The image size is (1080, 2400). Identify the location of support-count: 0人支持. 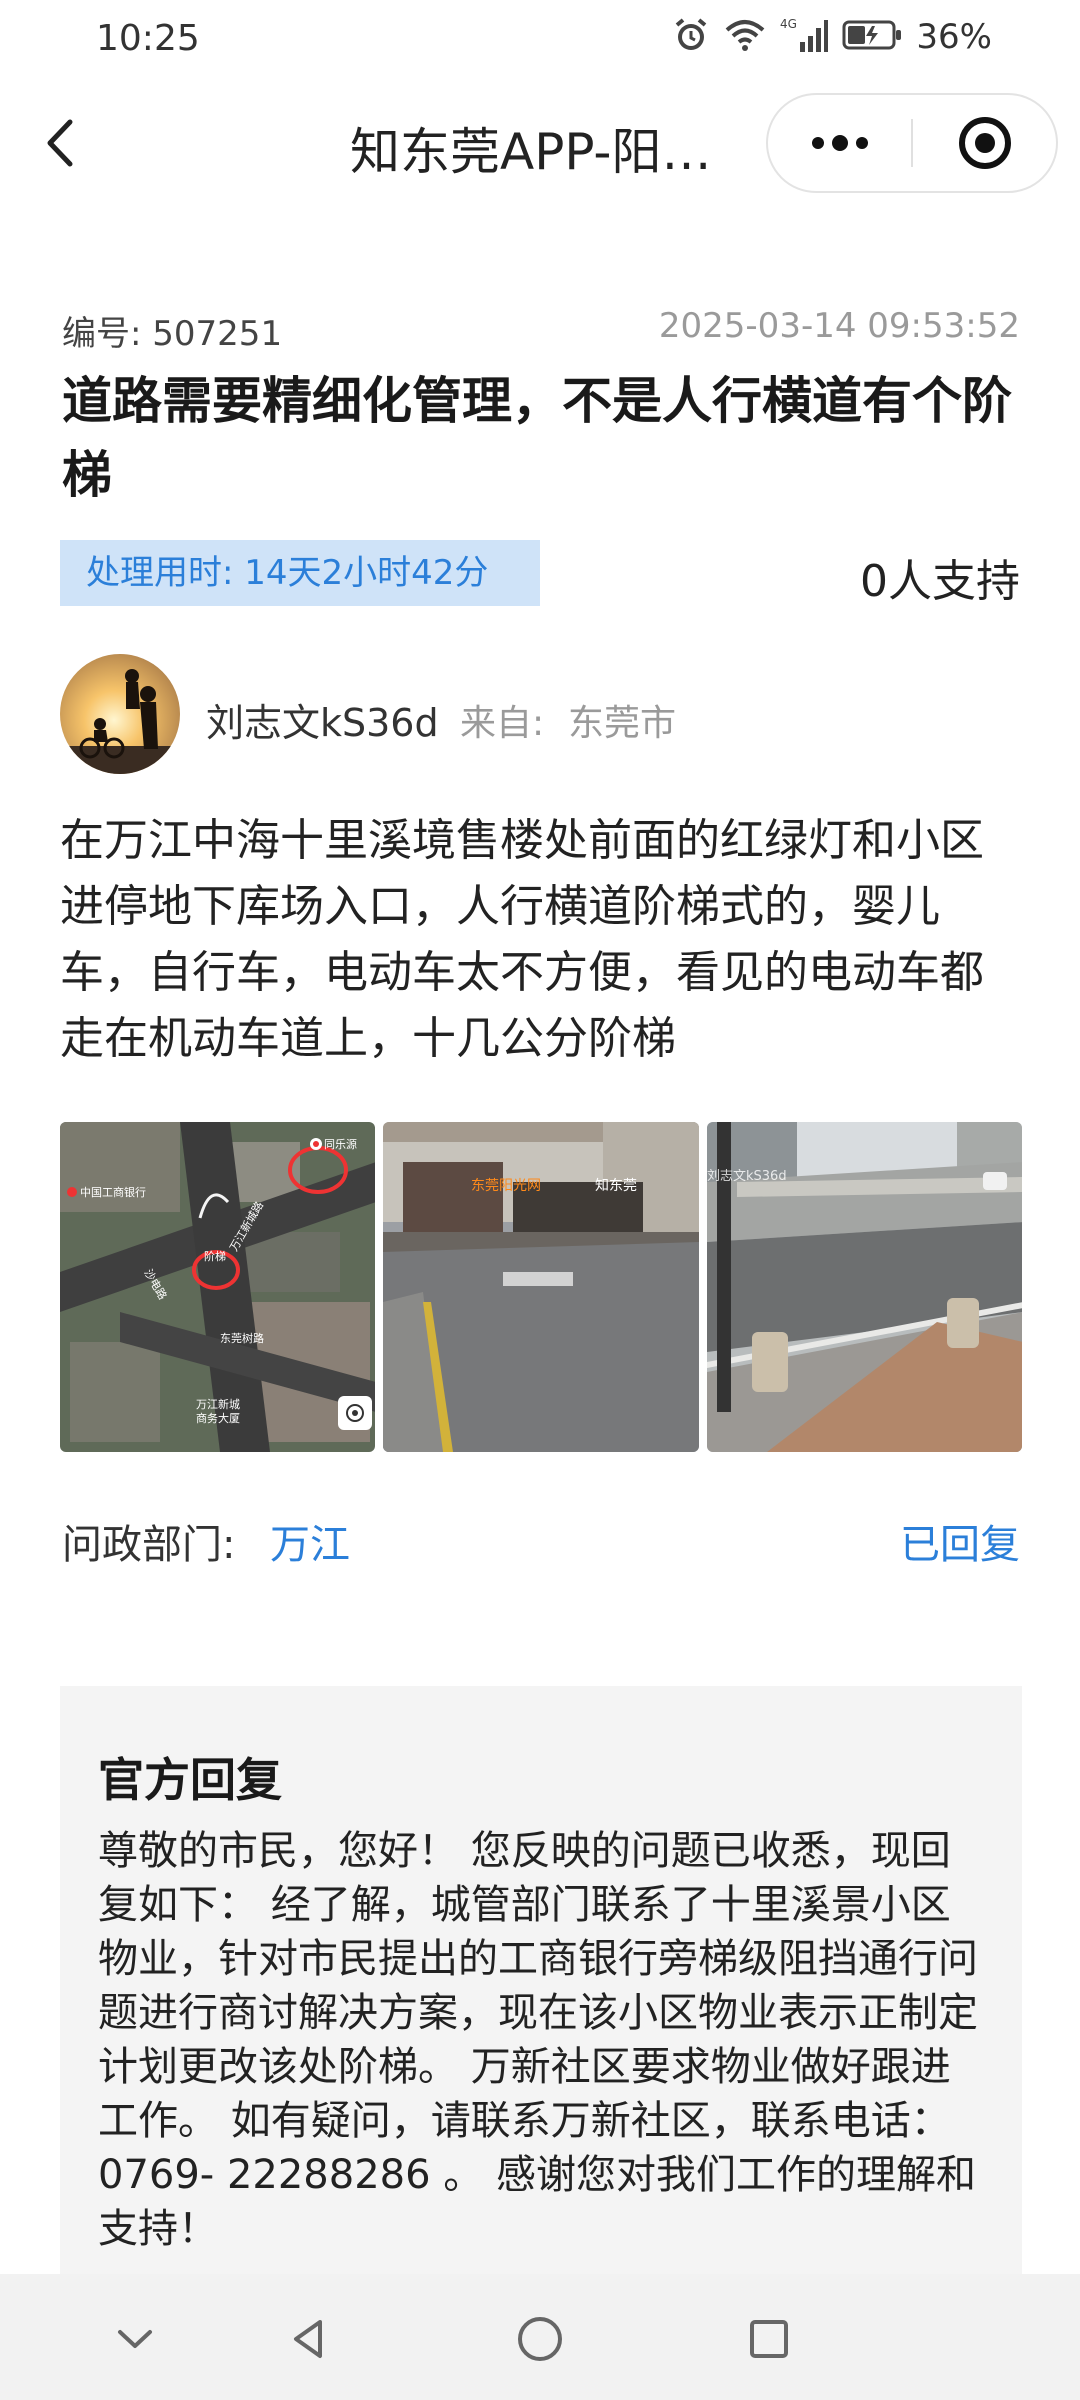
(940, 577).